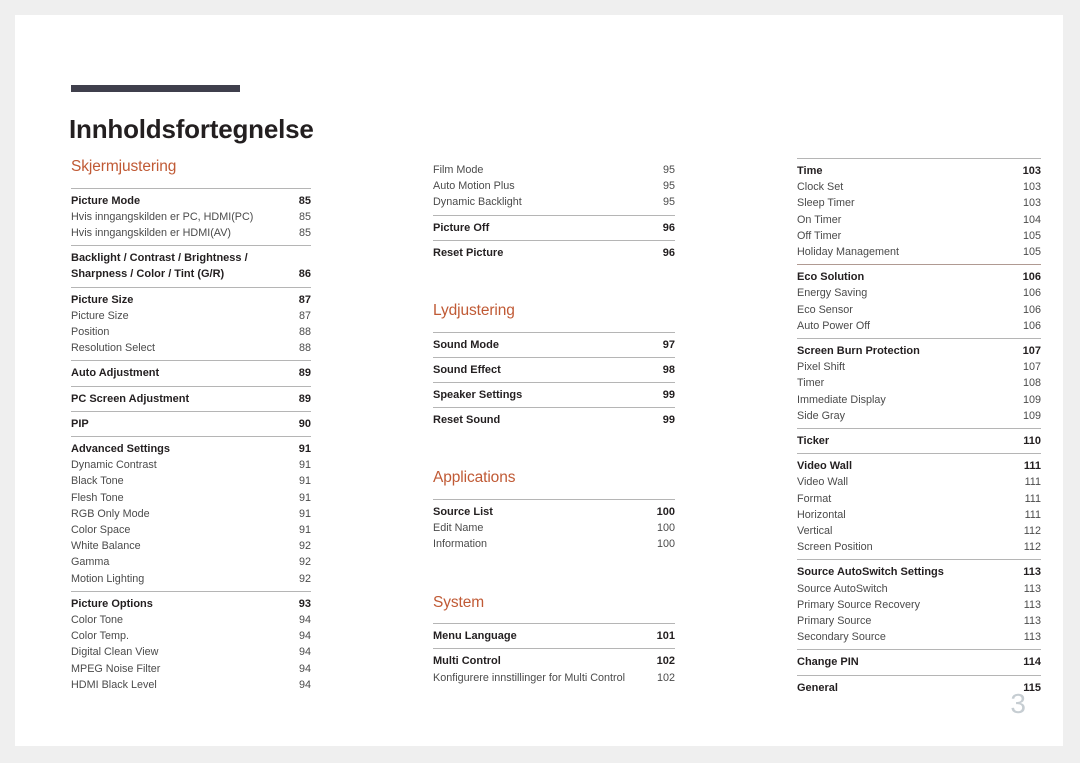 The image size is (1080, 763). What do you see at coordinates (191, 546) in the screenshot?
I see `toc-entry-secondary: White Balance 92` at bounding box center [191, 546].